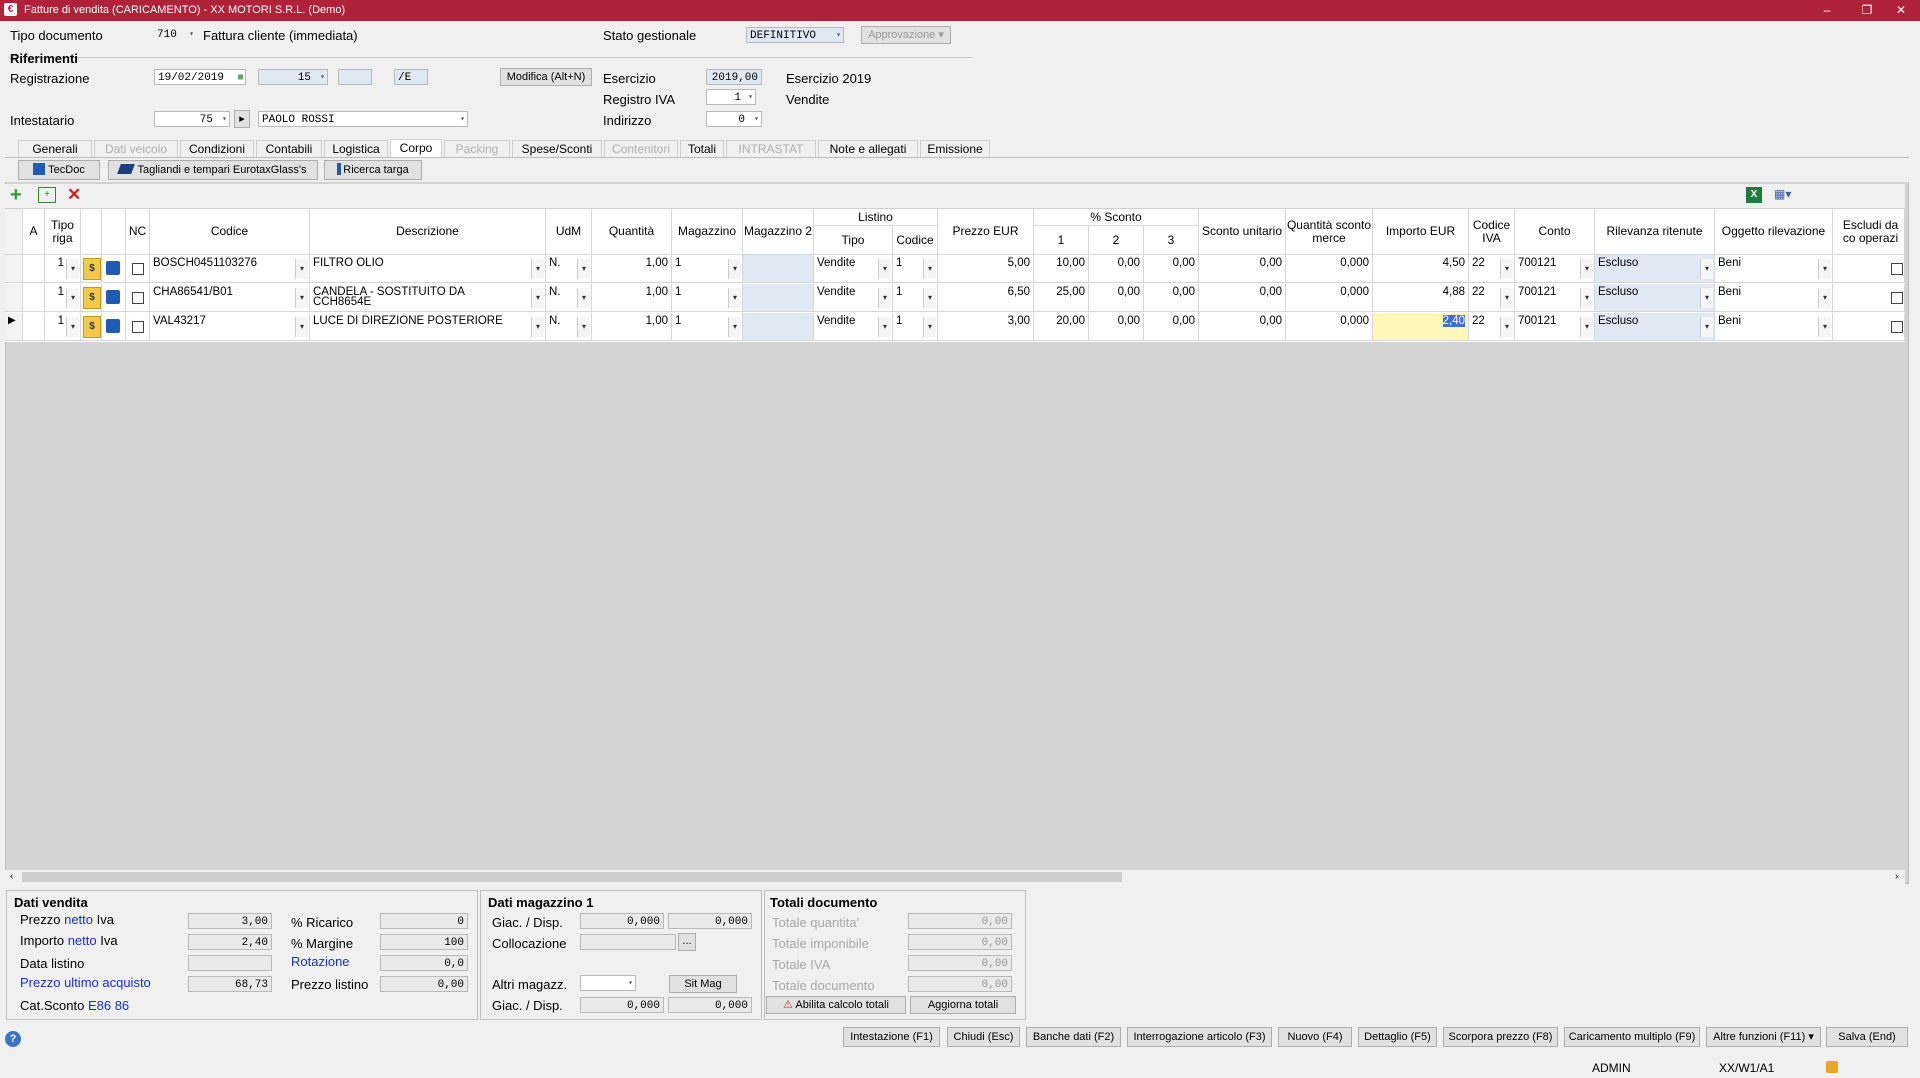  Describe the element at coordinates (1901, 10) in the screenshot. I see `close-button: ✕` at that location.